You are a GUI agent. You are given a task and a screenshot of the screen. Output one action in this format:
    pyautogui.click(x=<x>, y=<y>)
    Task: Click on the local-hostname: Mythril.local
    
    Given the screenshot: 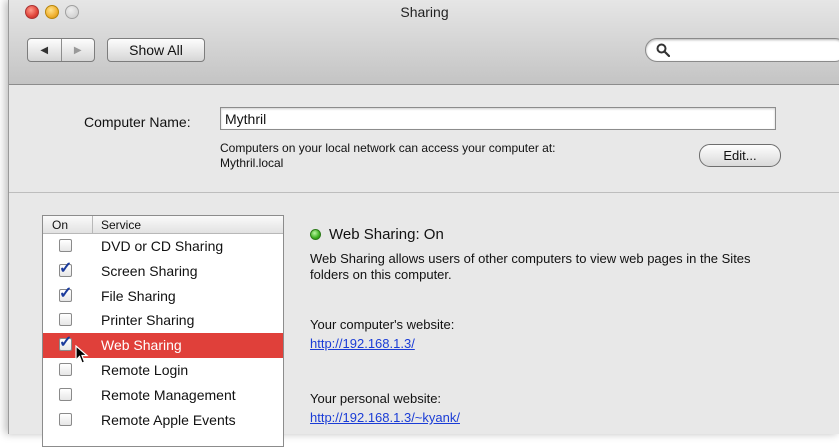 What is the action you would take?
    pyautogui.click(x=252, y=163)
    